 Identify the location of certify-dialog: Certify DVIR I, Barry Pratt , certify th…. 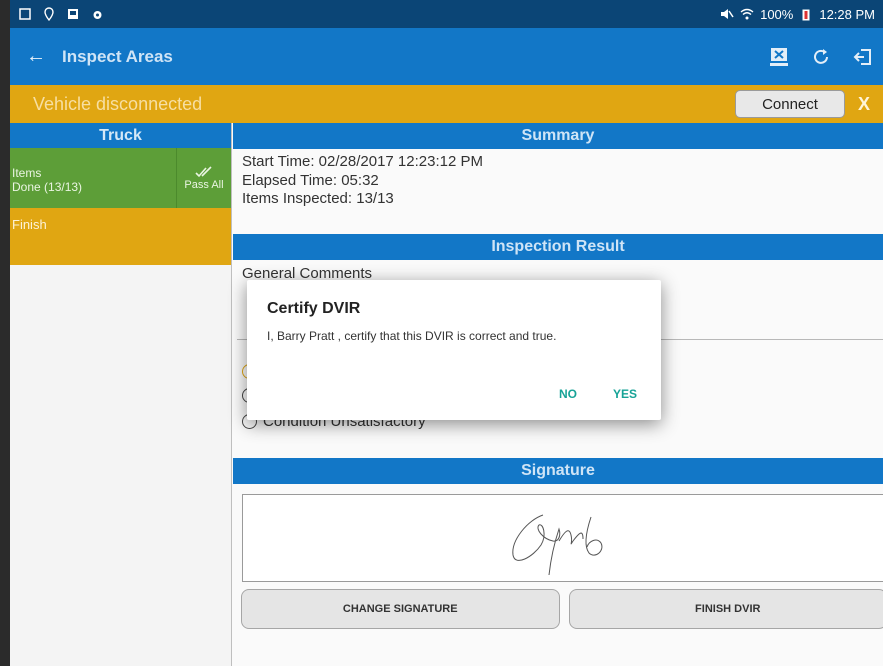
(454, 350).